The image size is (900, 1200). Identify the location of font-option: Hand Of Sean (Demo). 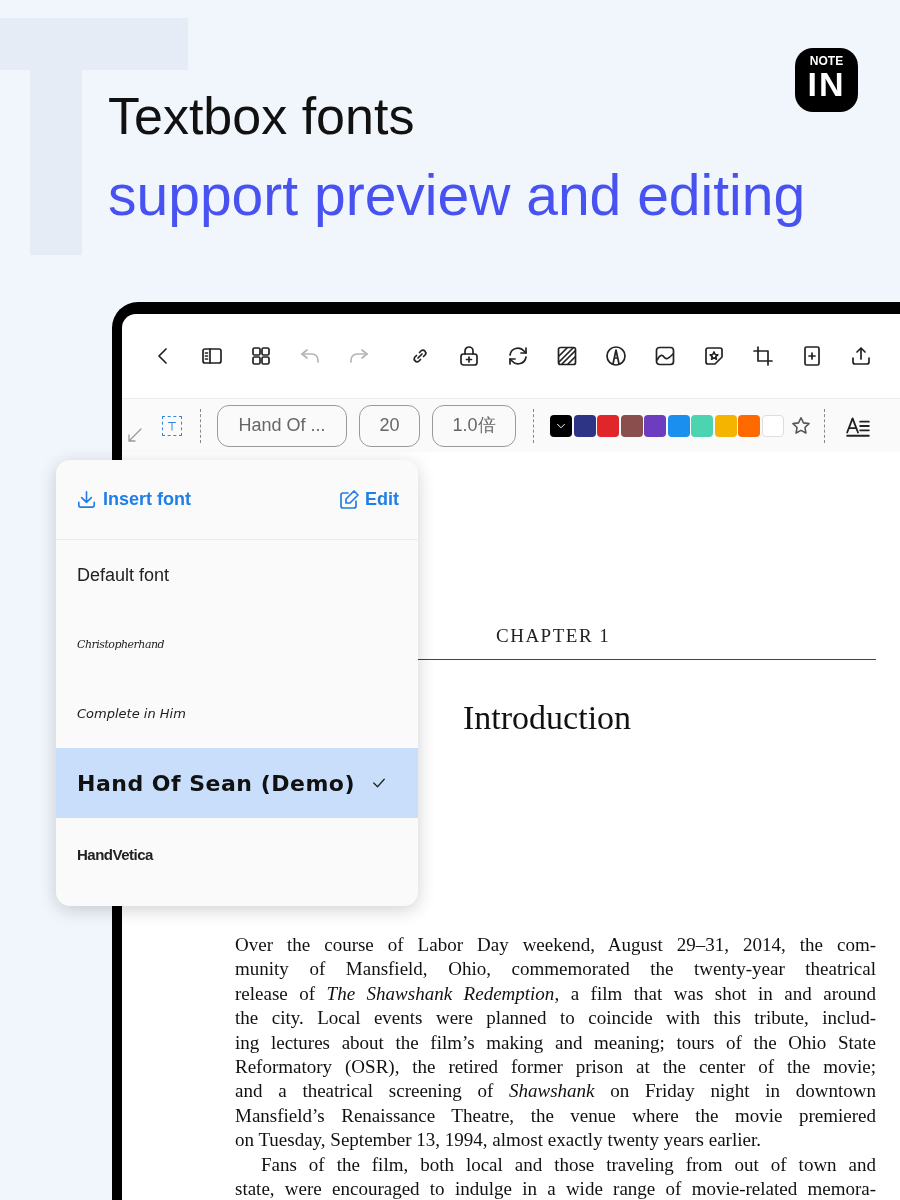
(237, 783).